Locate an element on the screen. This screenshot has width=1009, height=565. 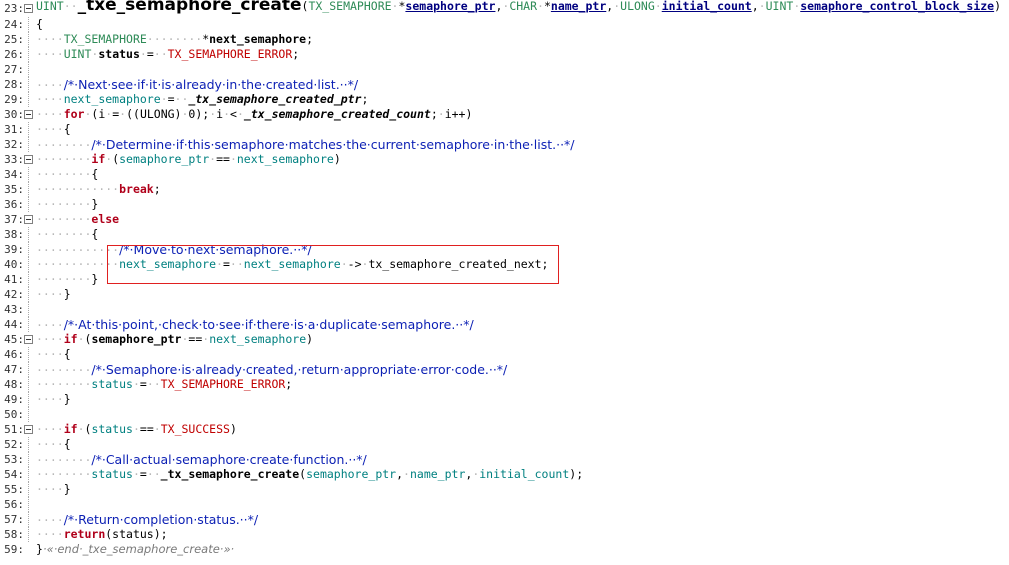
token-plain: == is located at coordinates (146, 429).